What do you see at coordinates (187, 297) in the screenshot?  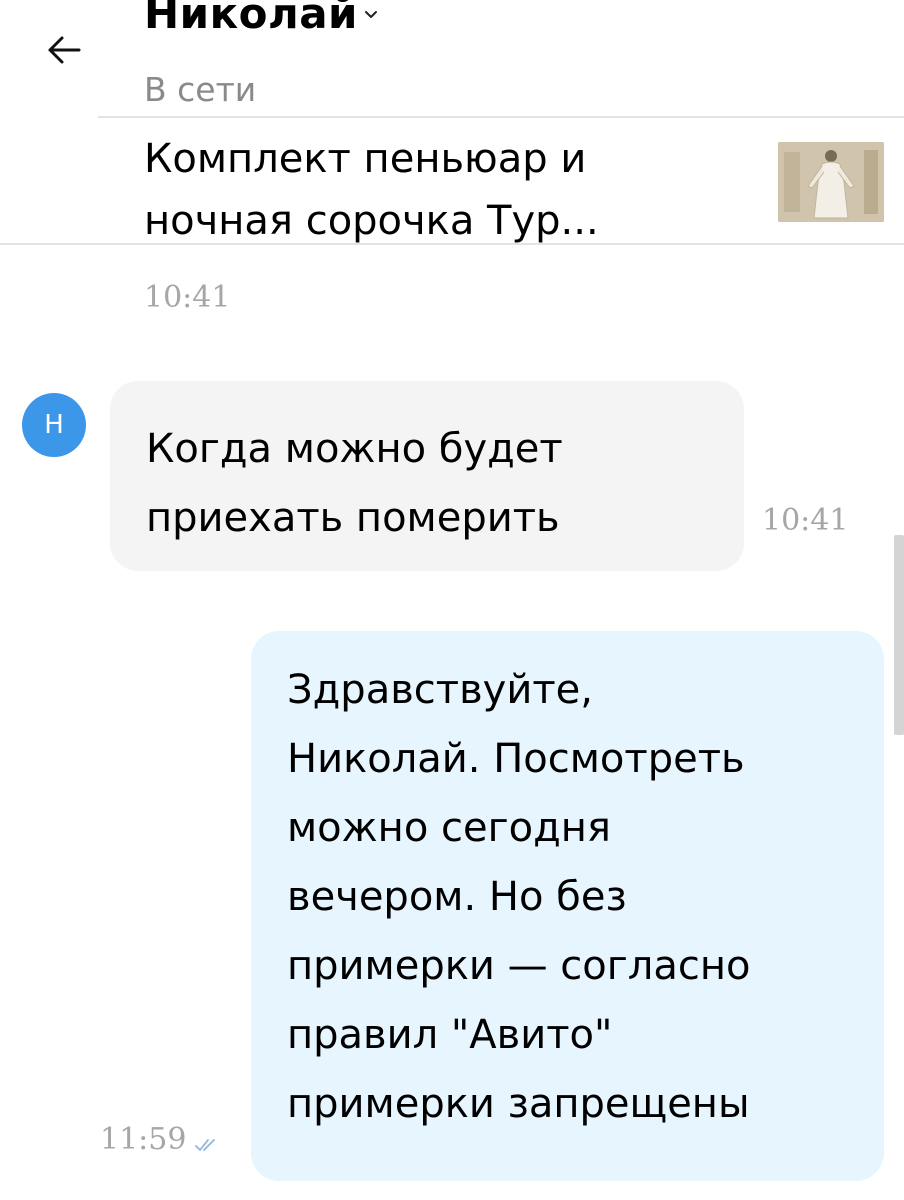 I see `listing-time: 10:41` at bounding box center [187, 297].